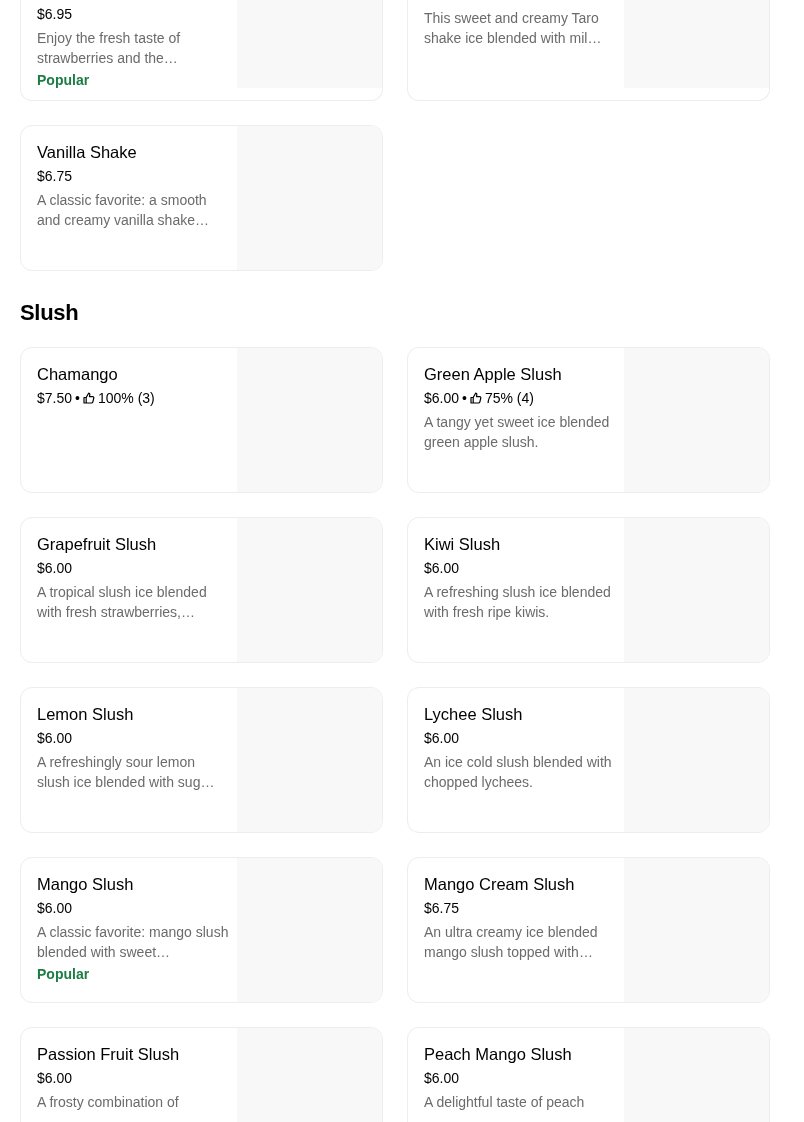 The height and width of the screenshot is (1122, 804). What do you see at coordinates (109, 1054) in the screenshot?
I see `item-name: Passion Fruit Slush` at bounding box center [109, 1054].